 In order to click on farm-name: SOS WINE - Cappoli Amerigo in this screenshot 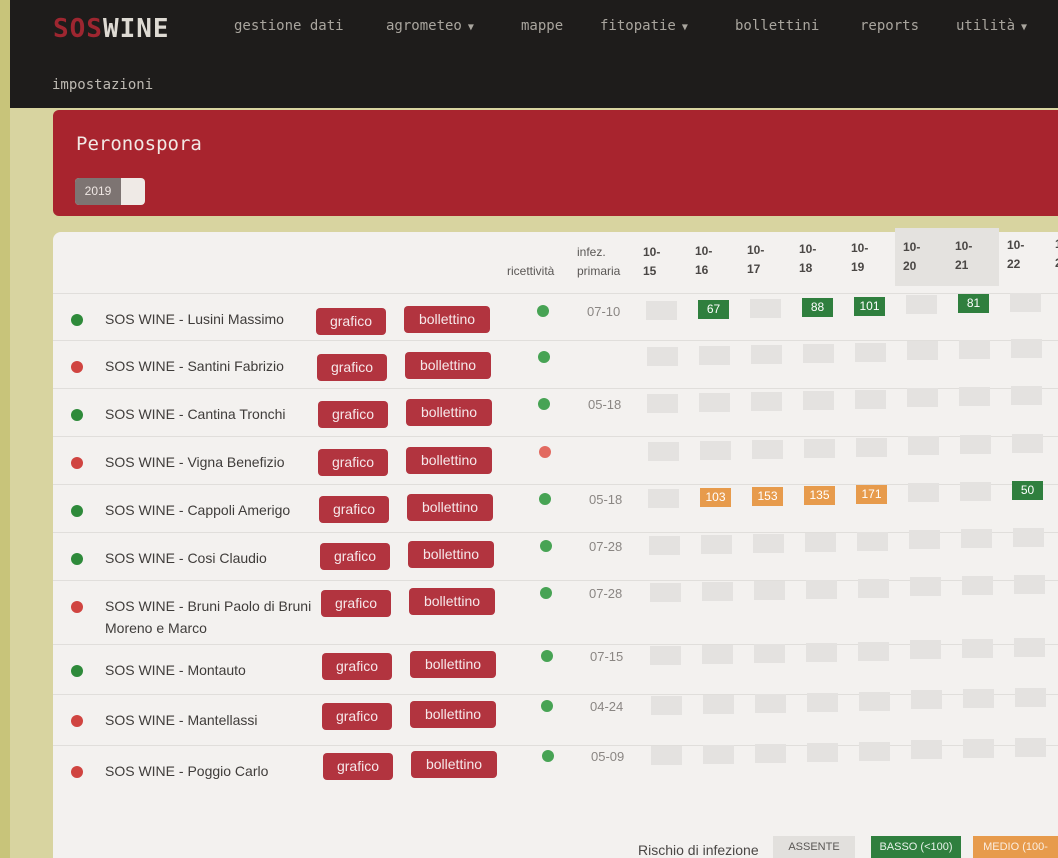, I will do `click(198, 510)`.